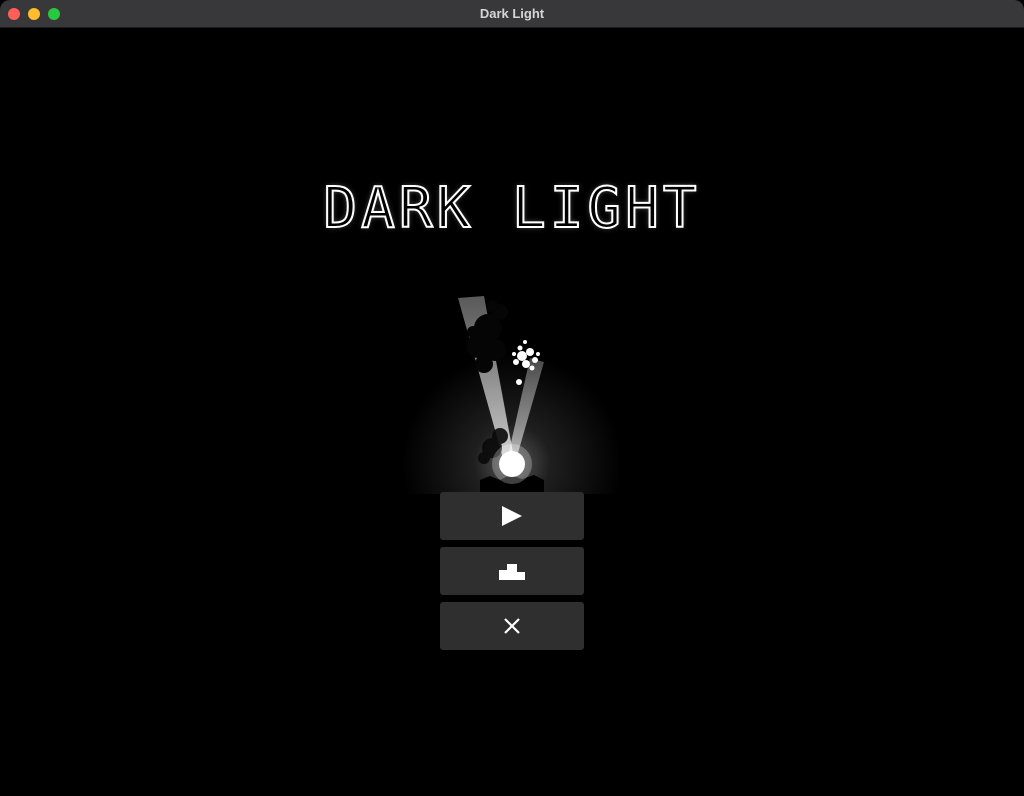  I want to click on podium-icon, so click(512, 572).